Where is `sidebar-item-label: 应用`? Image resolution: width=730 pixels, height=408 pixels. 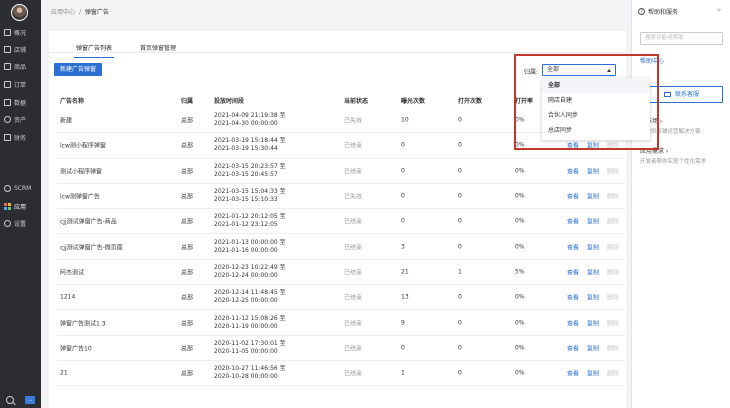
sidebar-item-label: 应用 is located at coordinates (20, 207).